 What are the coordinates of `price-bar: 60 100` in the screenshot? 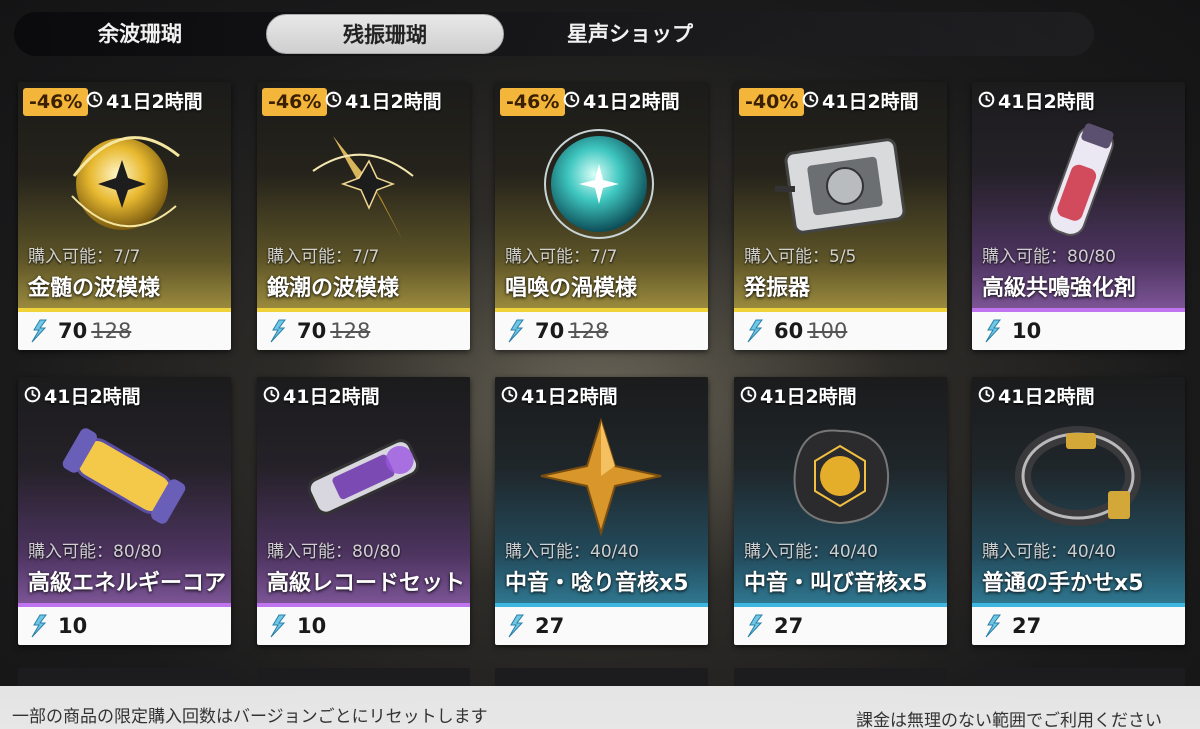 It's located at (840, 331).